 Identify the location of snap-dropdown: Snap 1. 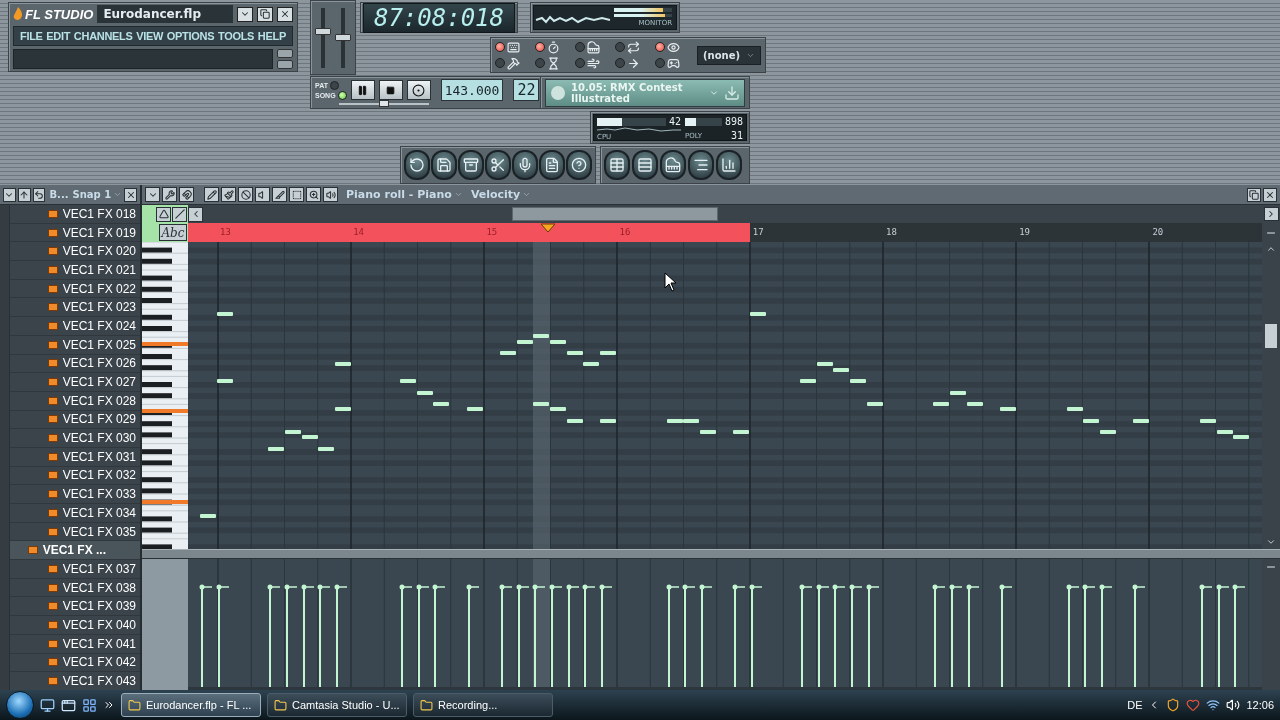
(97, 194).